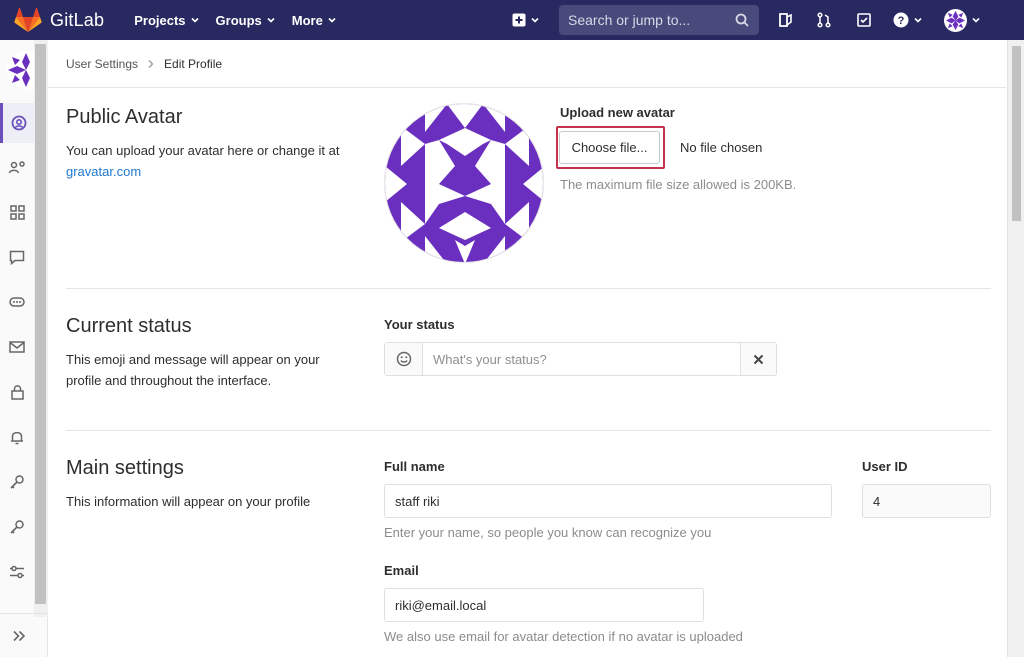 The image size is (1024, 657). I want to click on close-icon, so click(758, 359).